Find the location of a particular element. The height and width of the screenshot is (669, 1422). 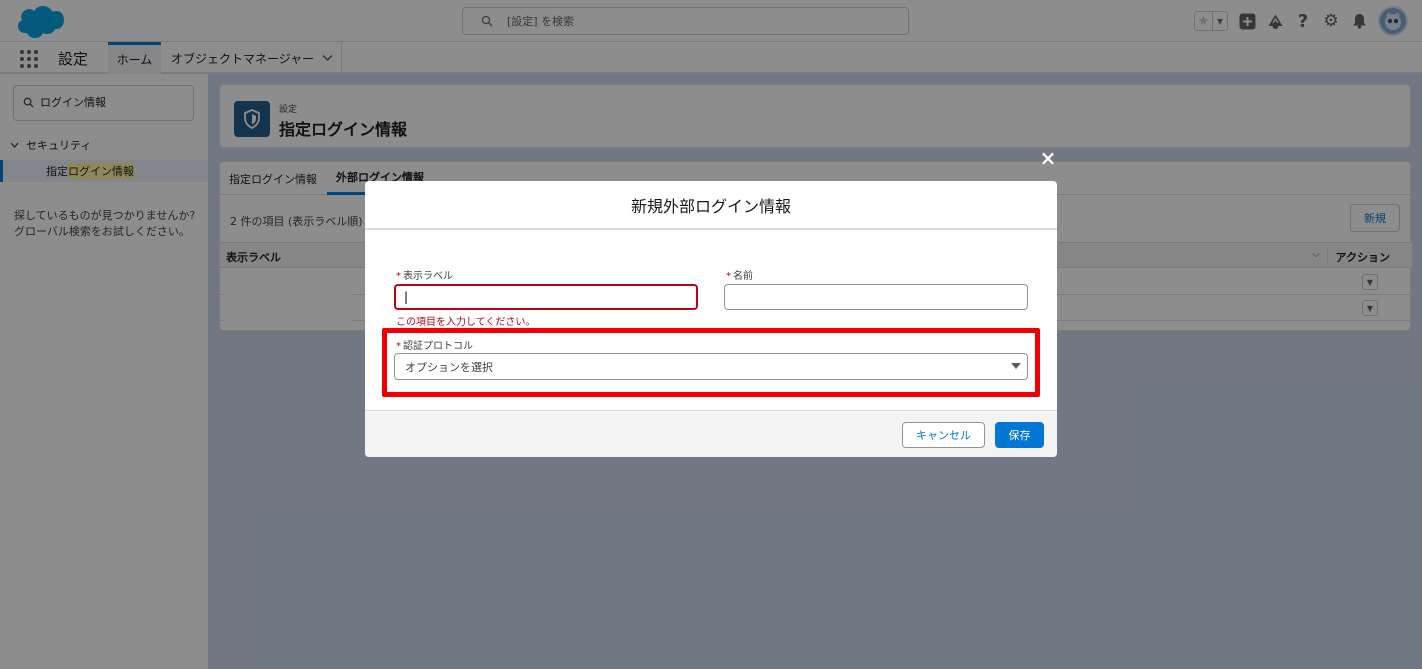

label-field-label-text: 表示ラベル is located at coordinates (428, 276).